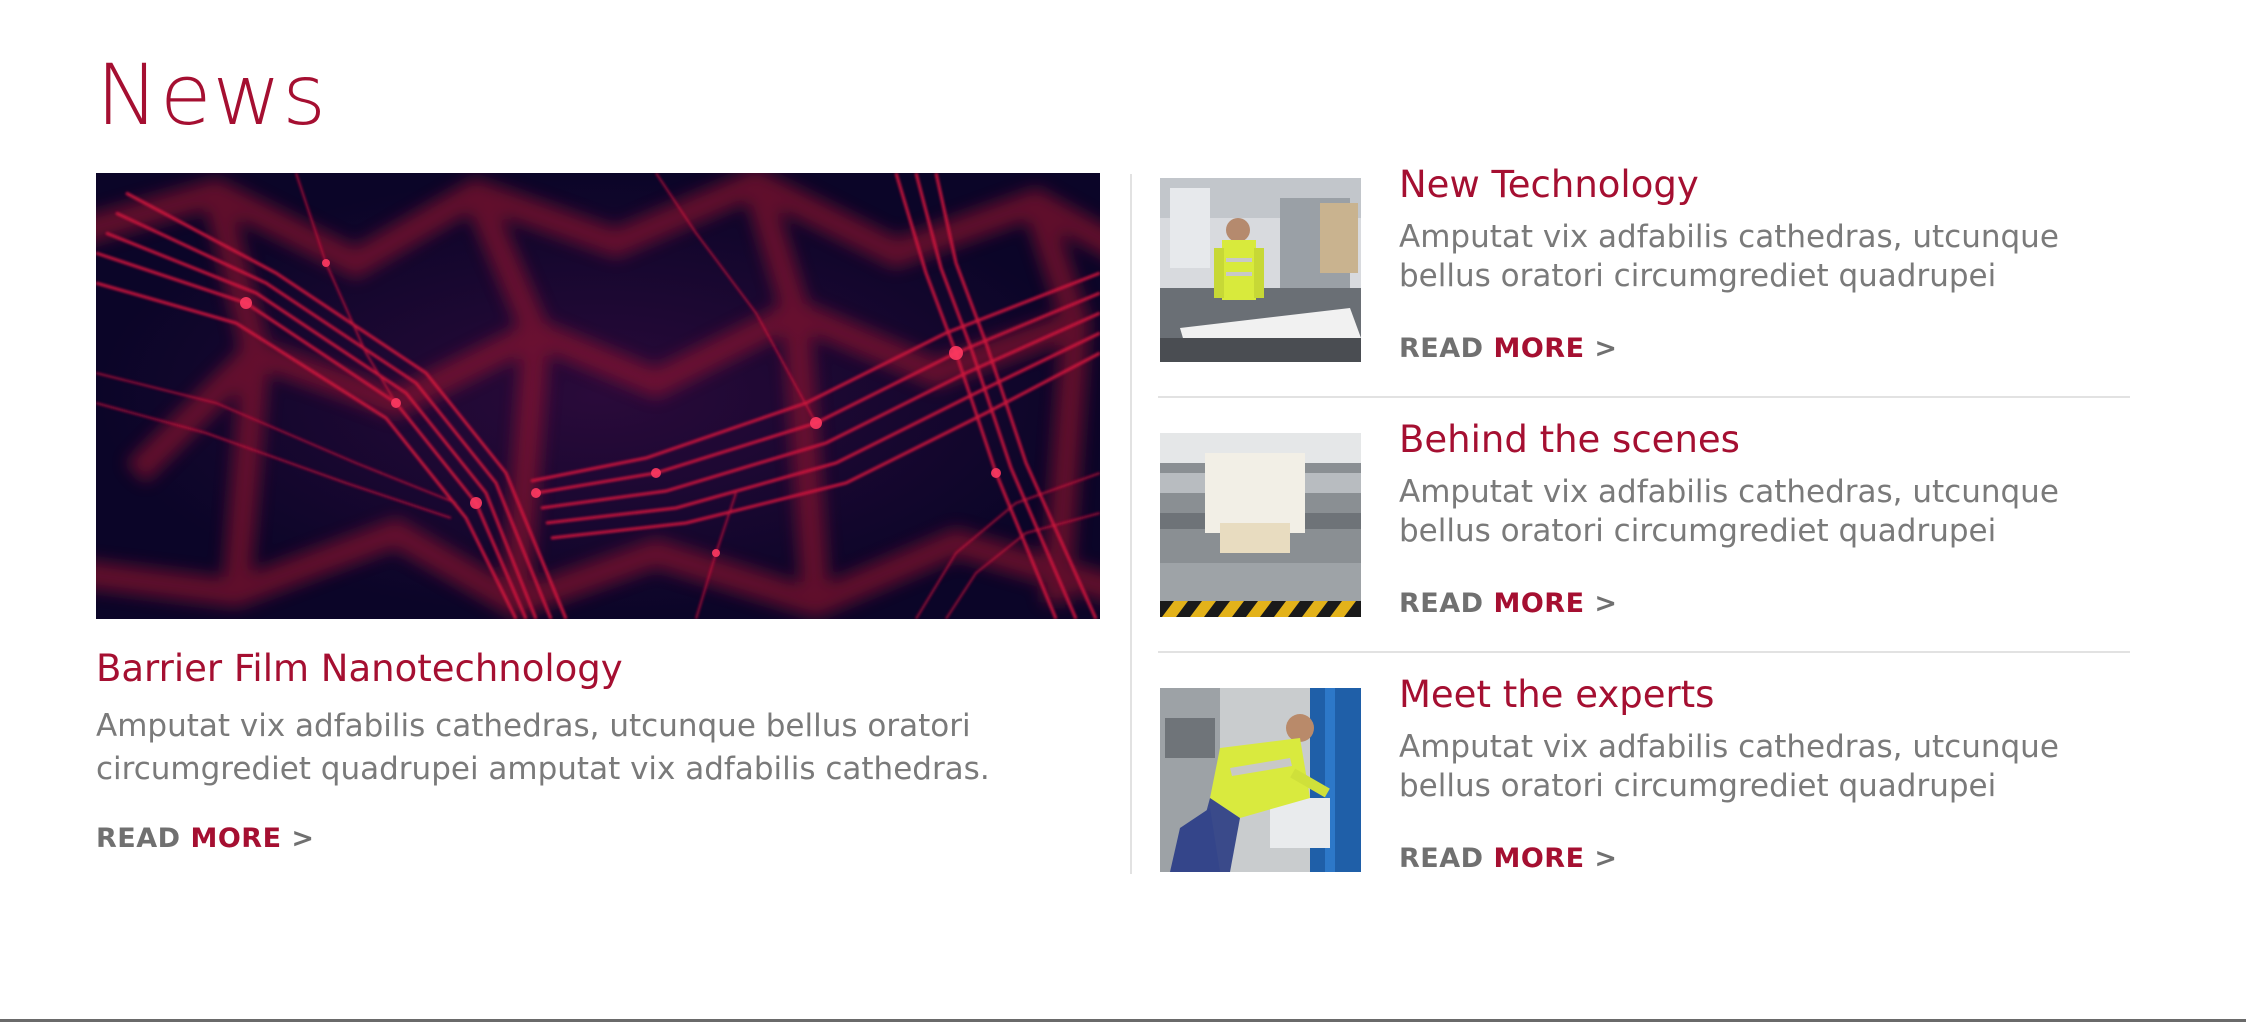 The height and width of the screenshot is (1022, 2246). Describe the element at coordinates (359, 669) in the screenshot. I see `featured-title: Barrier Film Nanotechnology` at that location.